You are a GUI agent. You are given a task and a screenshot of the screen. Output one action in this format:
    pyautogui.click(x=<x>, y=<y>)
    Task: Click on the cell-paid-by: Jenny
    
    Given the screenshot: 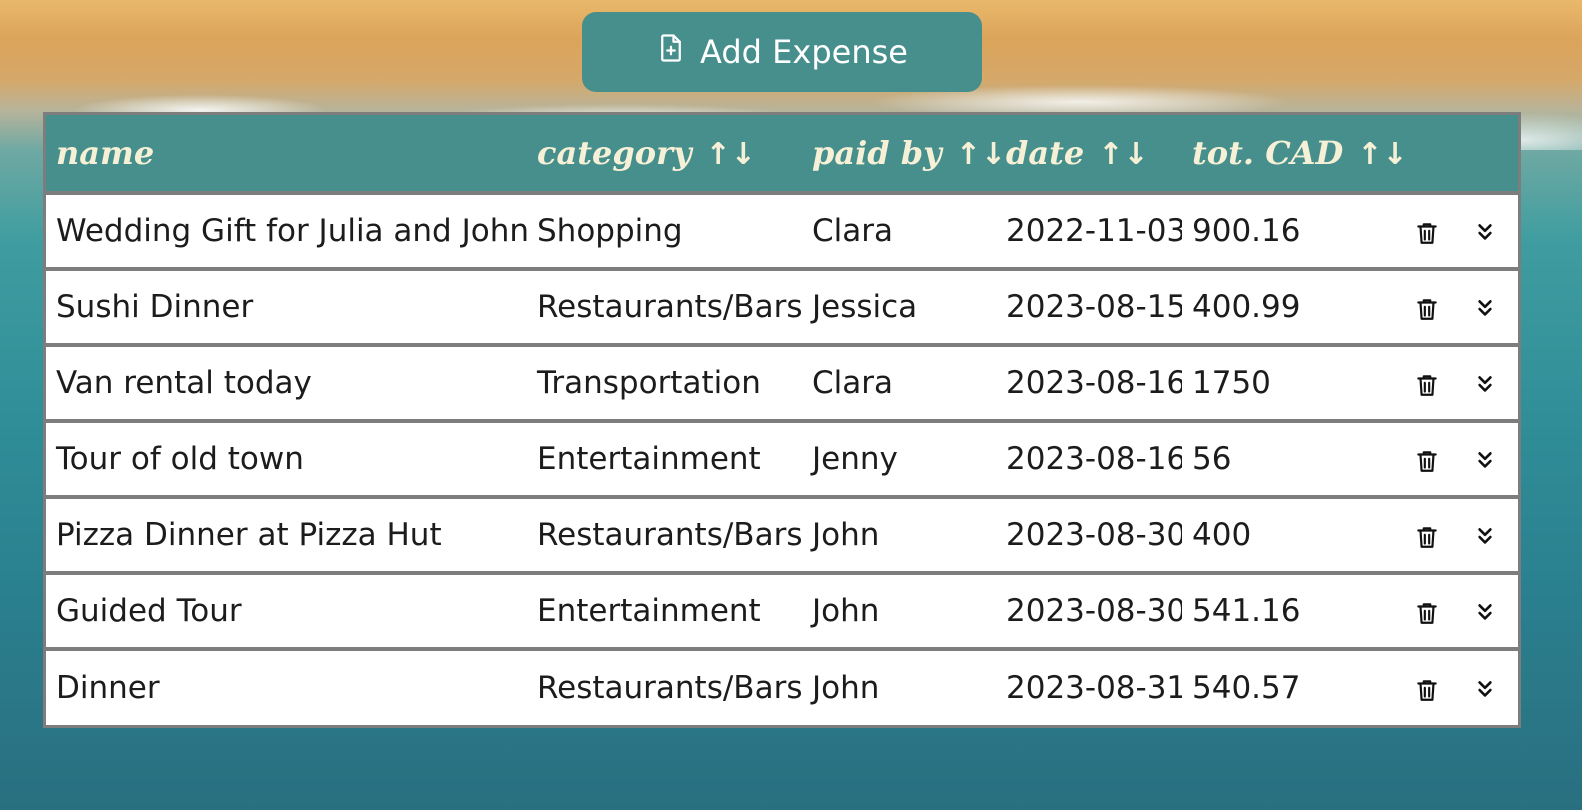 What is the action you would take?
    pyautogui.click(x=855, y=459)
    